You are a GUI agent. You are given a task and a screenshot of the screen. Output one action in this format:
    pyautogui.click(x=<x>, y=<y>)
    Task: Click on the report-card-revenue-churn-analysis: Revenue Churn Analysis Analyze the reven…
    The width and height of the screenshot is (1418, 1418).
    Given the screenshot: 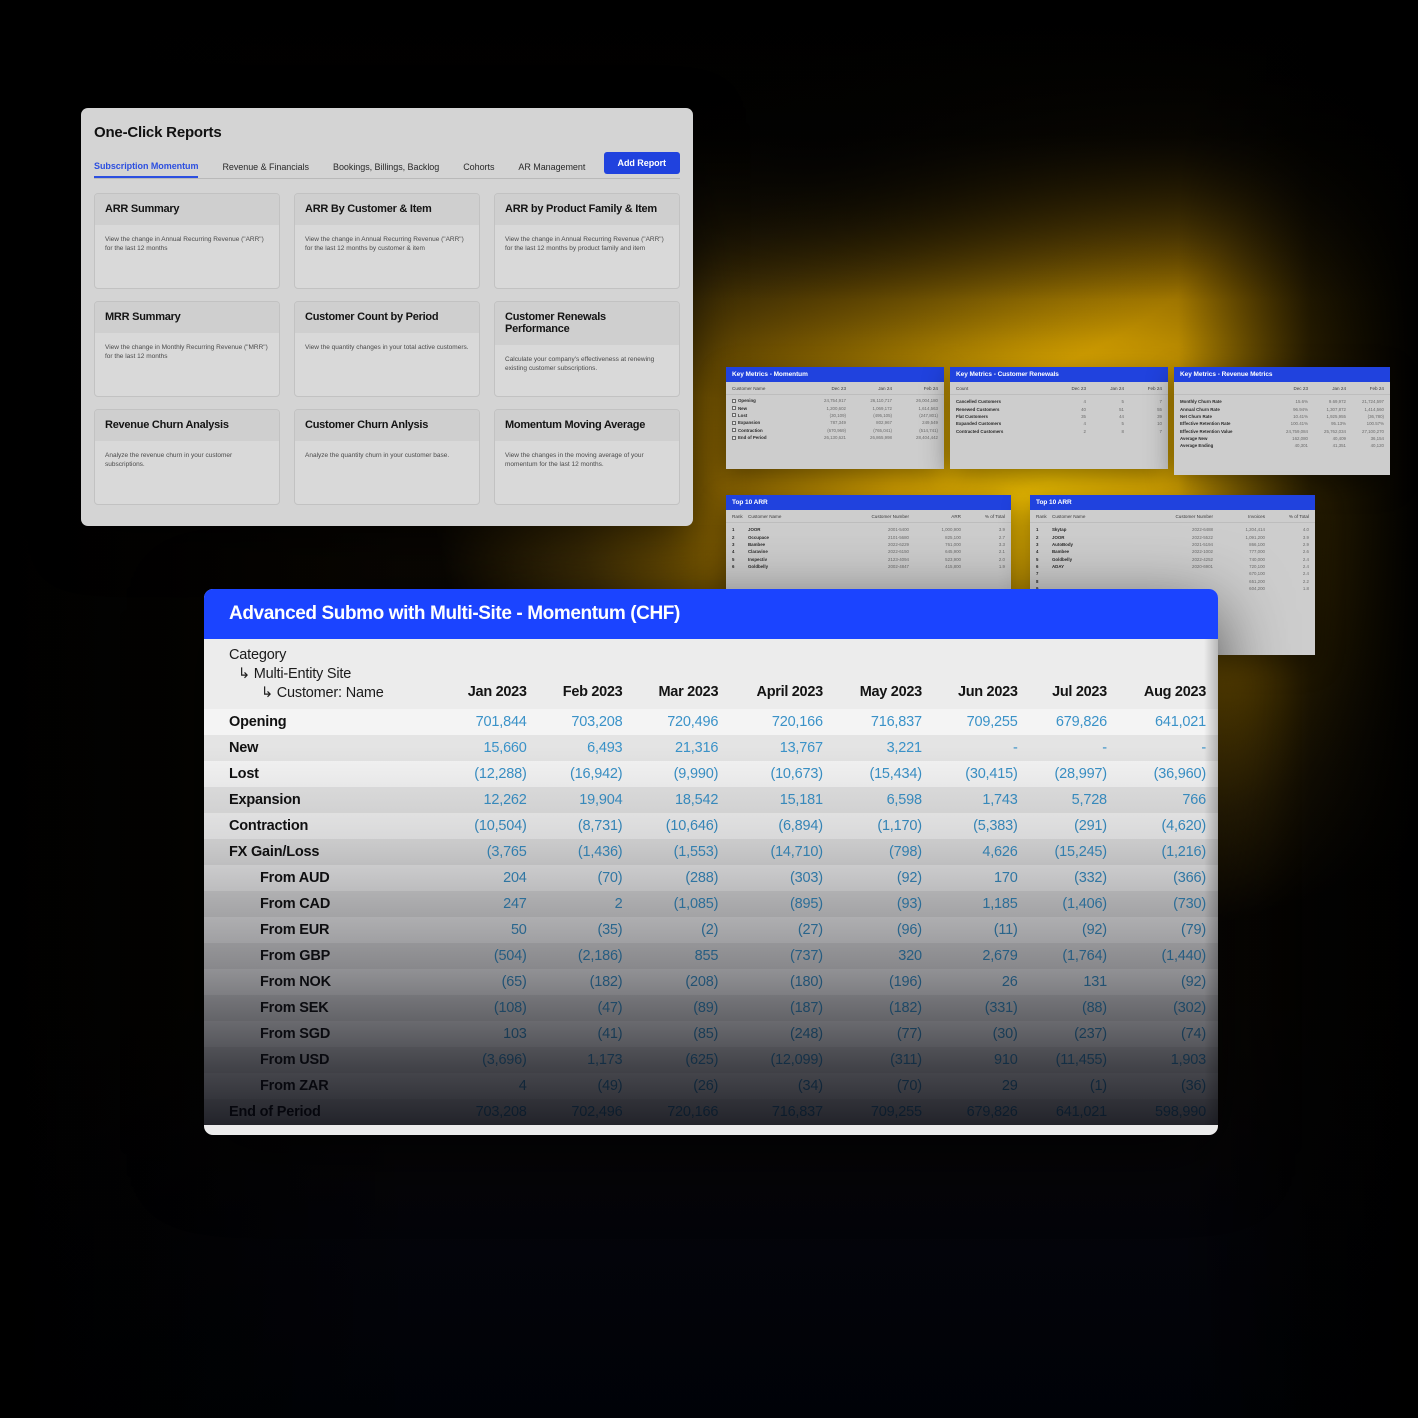 What is the action you would take?
    pyautogui.click(x=187, y=457)
    